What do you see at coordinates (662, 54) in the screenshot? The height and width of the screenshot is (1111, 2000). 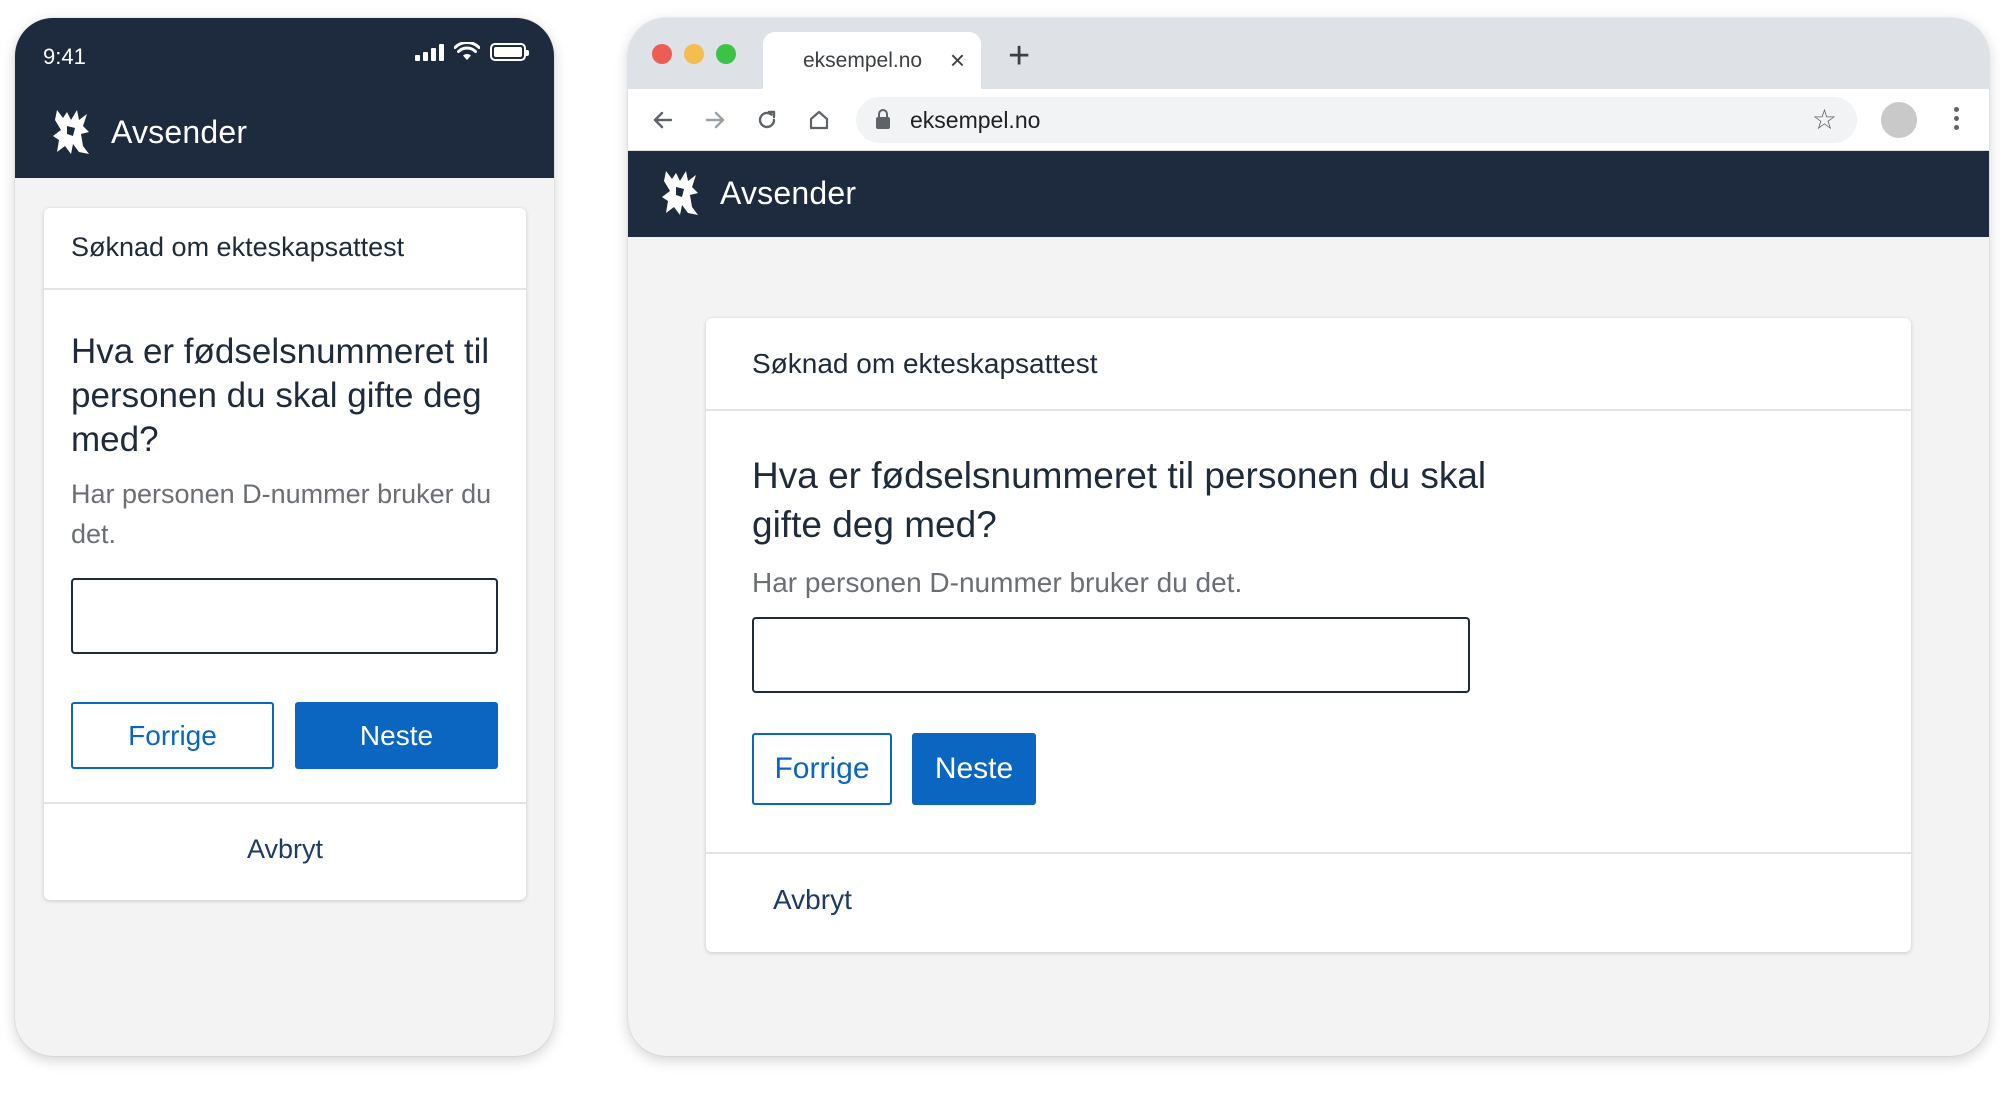 I see `close-window-button` at bounding box center [662, 54].